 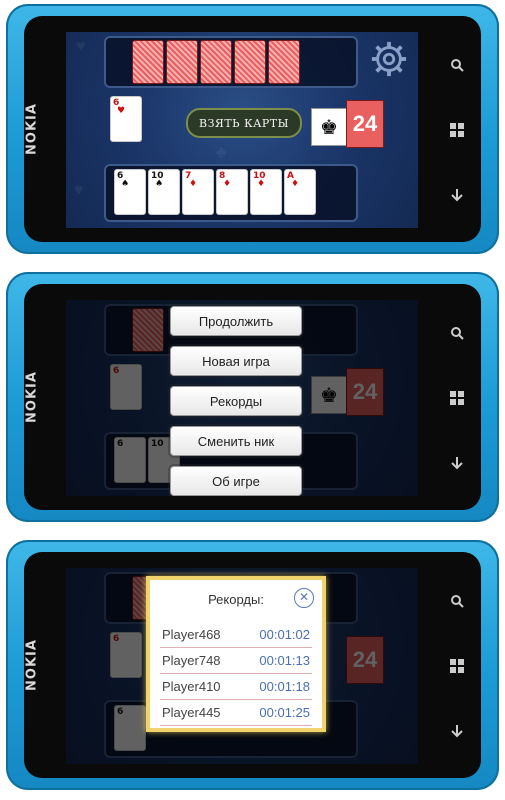 I want to click on player-name: Player445, so click(x=201, y=712).